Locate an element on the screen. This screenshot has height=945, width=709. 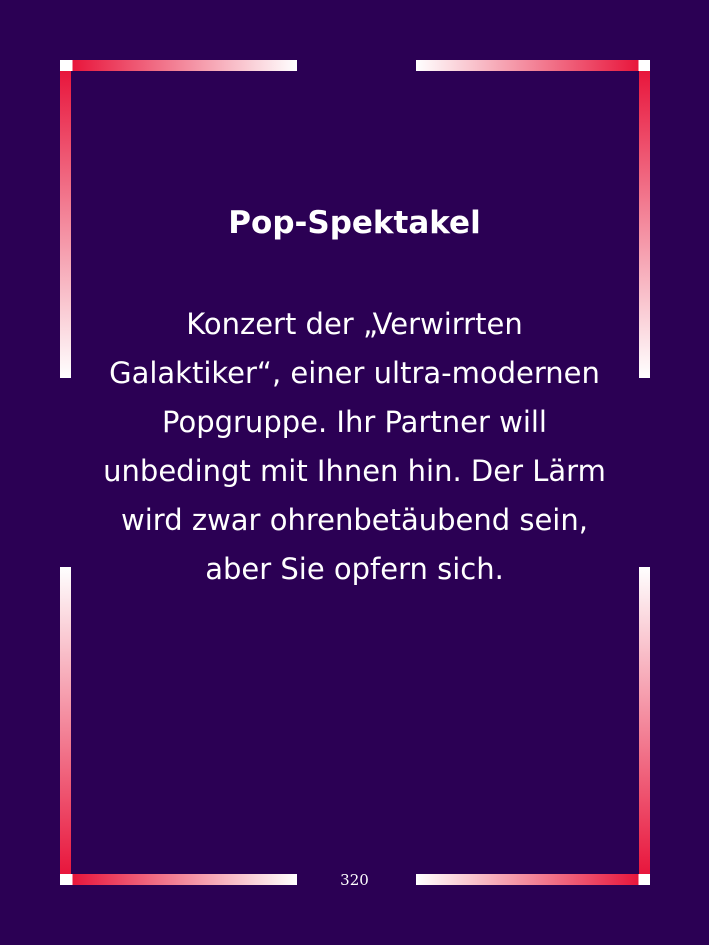
frame-right-lower-bar is located at coordinates (644, 720).